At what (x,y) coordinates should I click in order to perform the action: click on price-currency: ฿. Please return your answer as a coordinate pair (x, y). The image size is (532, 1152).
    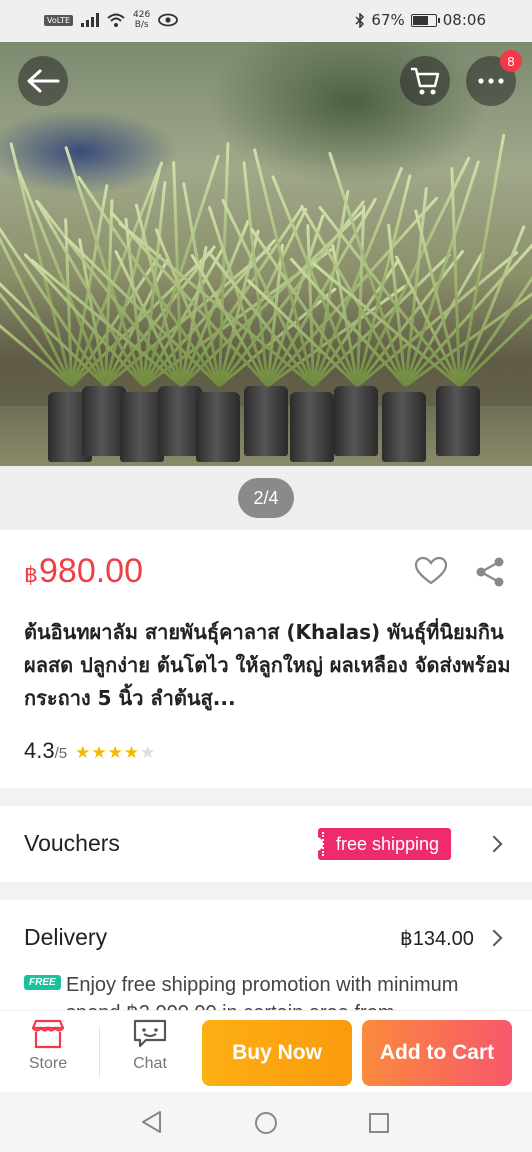
    Looking at the image, I should click on (31, 574).